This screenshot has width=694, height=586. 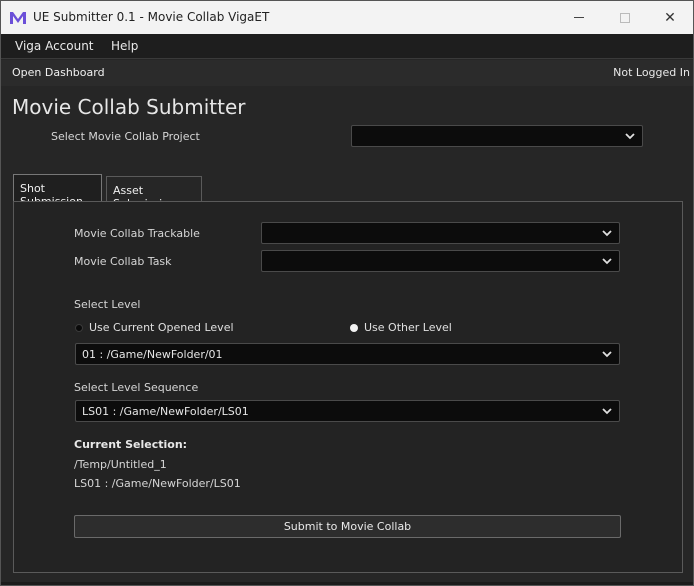 I want to click on task-label: Movie Collab Task, so click(x=123, y=261).